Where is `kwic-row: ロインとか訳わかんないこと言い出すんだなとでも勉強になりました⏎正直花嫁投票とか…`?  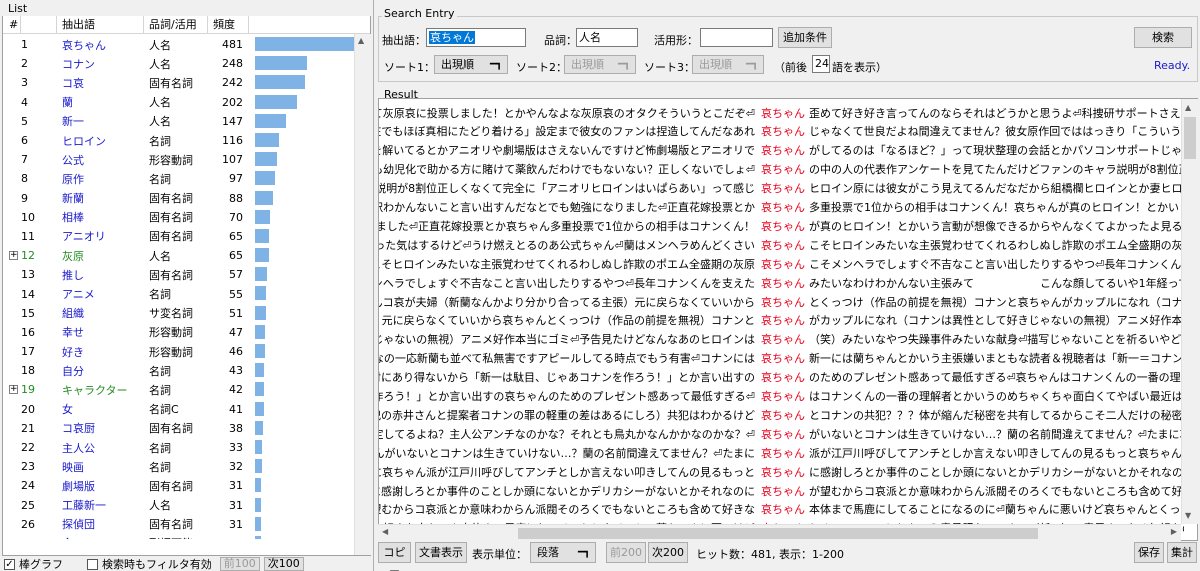 kwic-row: ロインとか訳わかんないこと言い出すんだなとでも勉強になりました⏎正直花嫁投票とか… is located at coordinates (781, 207).